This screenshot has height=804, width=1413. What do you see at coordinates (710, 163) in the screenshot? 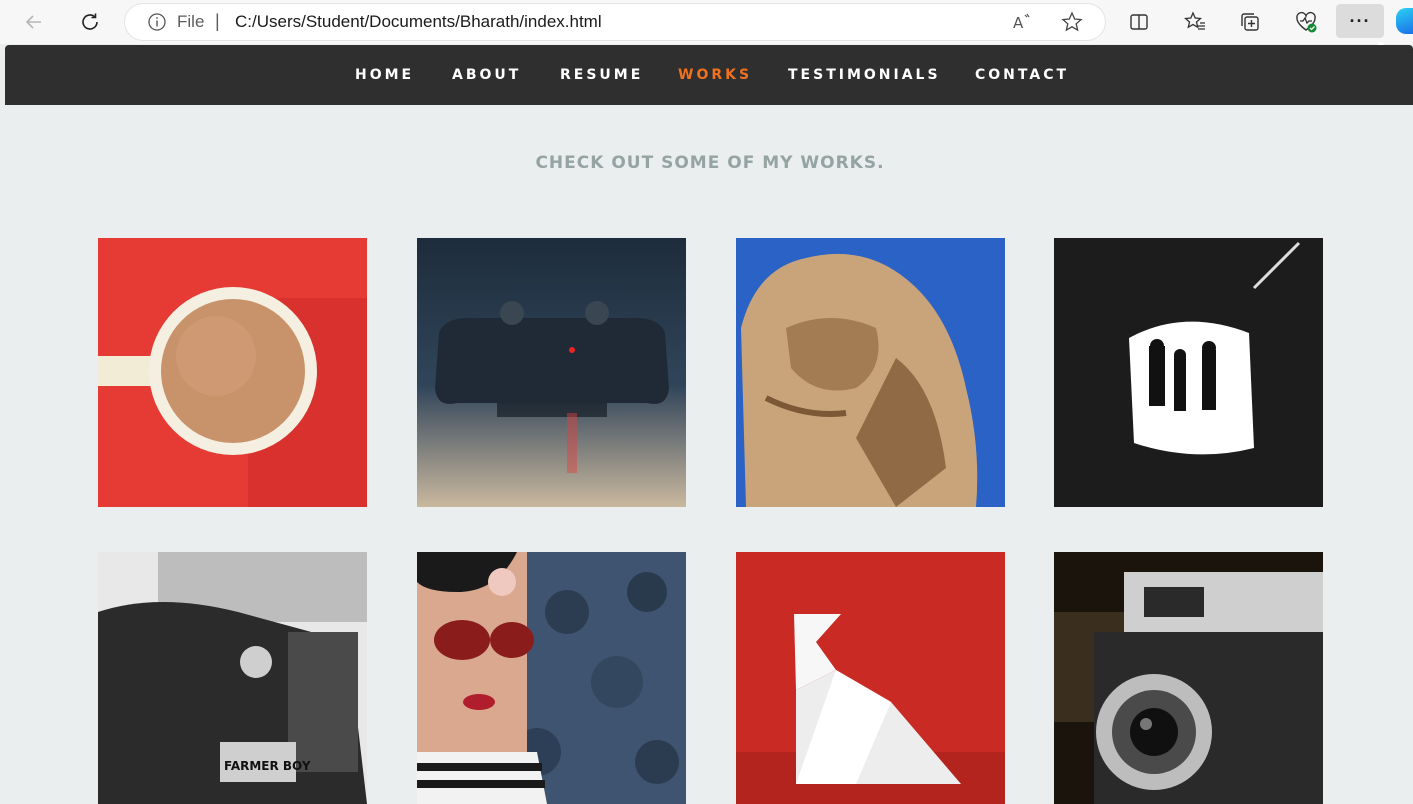
I see `works-heading: CHECK OUT SOME OF MY WORKS.` at bounding box center [710, 163].